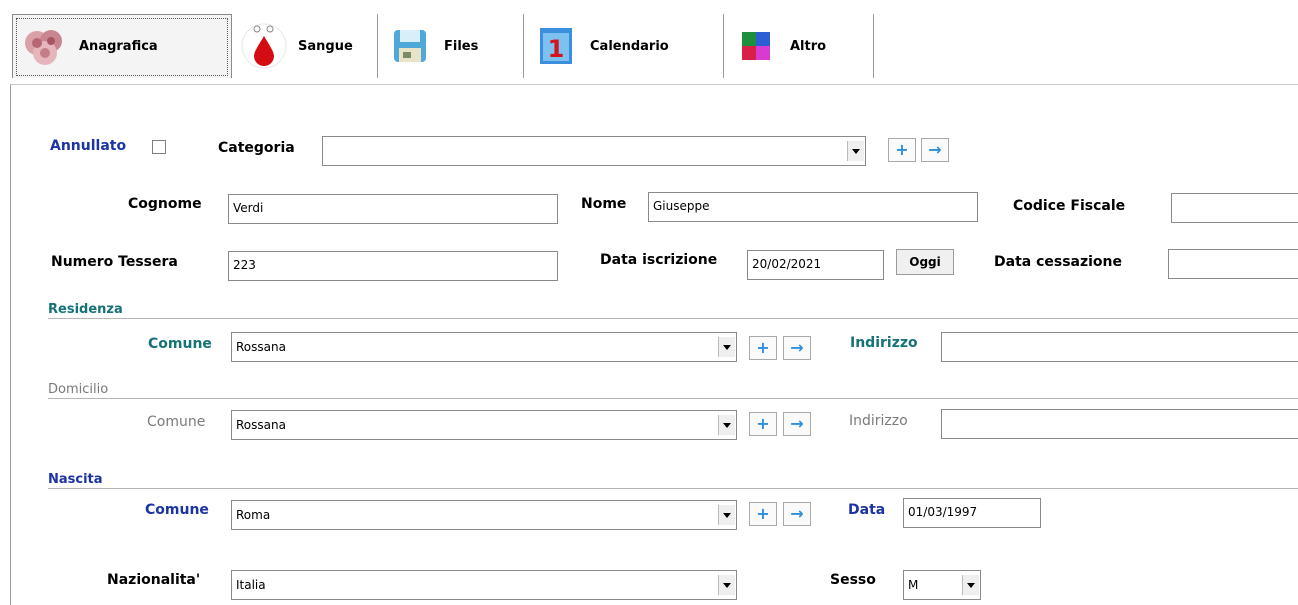 The width and height of the screenshot is (1298, 605). Describe the element at coordinates (253, 515) in the screenshot. I see `nascita-comune-value: Roma` at that location.